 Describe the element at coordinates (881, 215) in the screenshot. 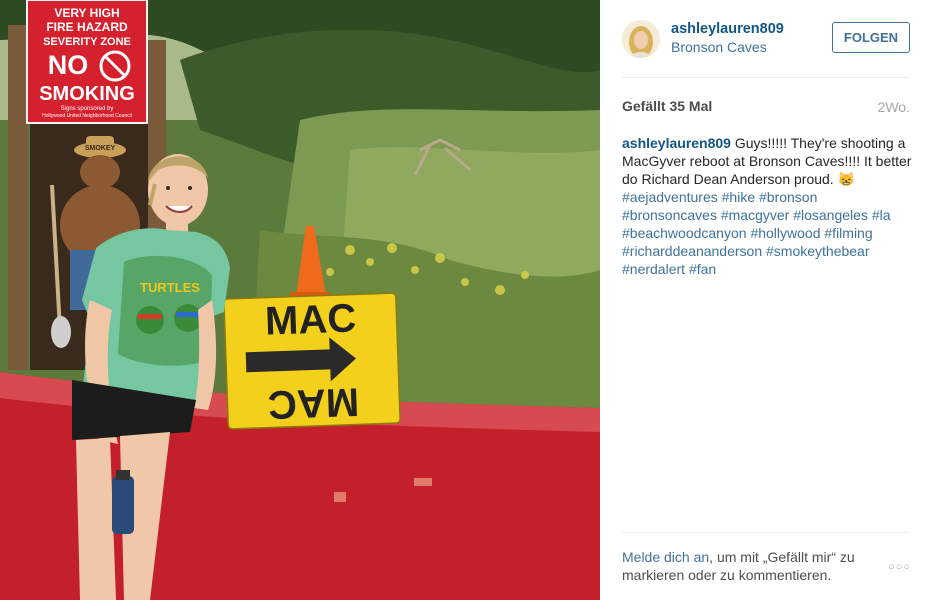

I see `hashtag: #la` at that location.